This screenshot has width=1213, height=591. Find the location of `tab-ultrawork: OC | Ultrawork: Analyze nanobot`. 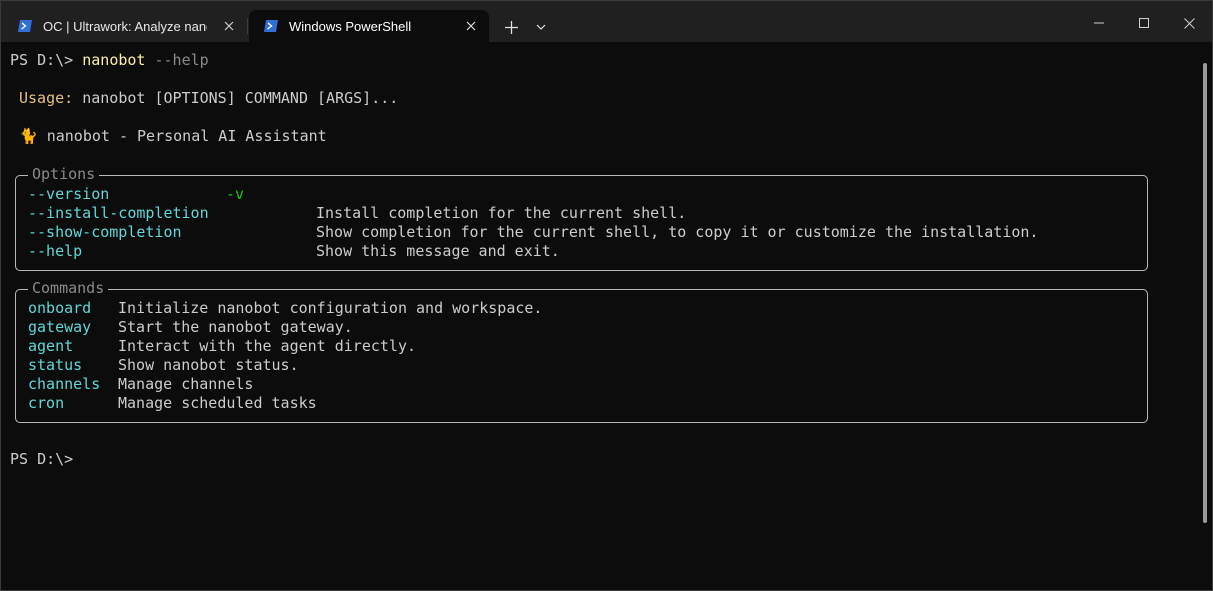

tab-ultrawork: OC | Ultrawork: Analyze nanobot is located at coordinates (125, 26).